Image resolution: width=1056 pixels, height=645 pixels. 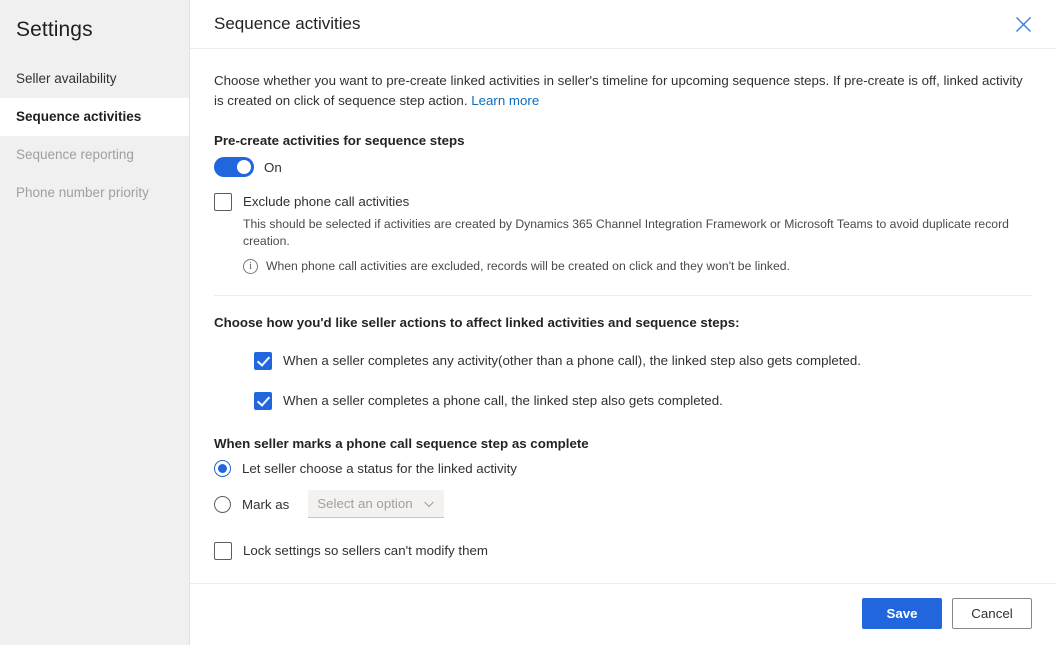 I want to click on toggle-knob, so click(x=244, y=167).